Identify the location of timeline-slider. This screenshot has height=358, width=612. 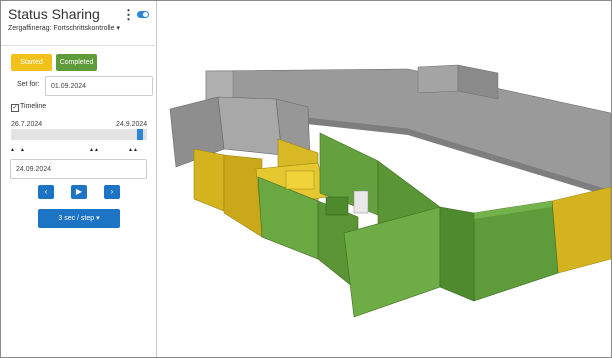
(79, 134).